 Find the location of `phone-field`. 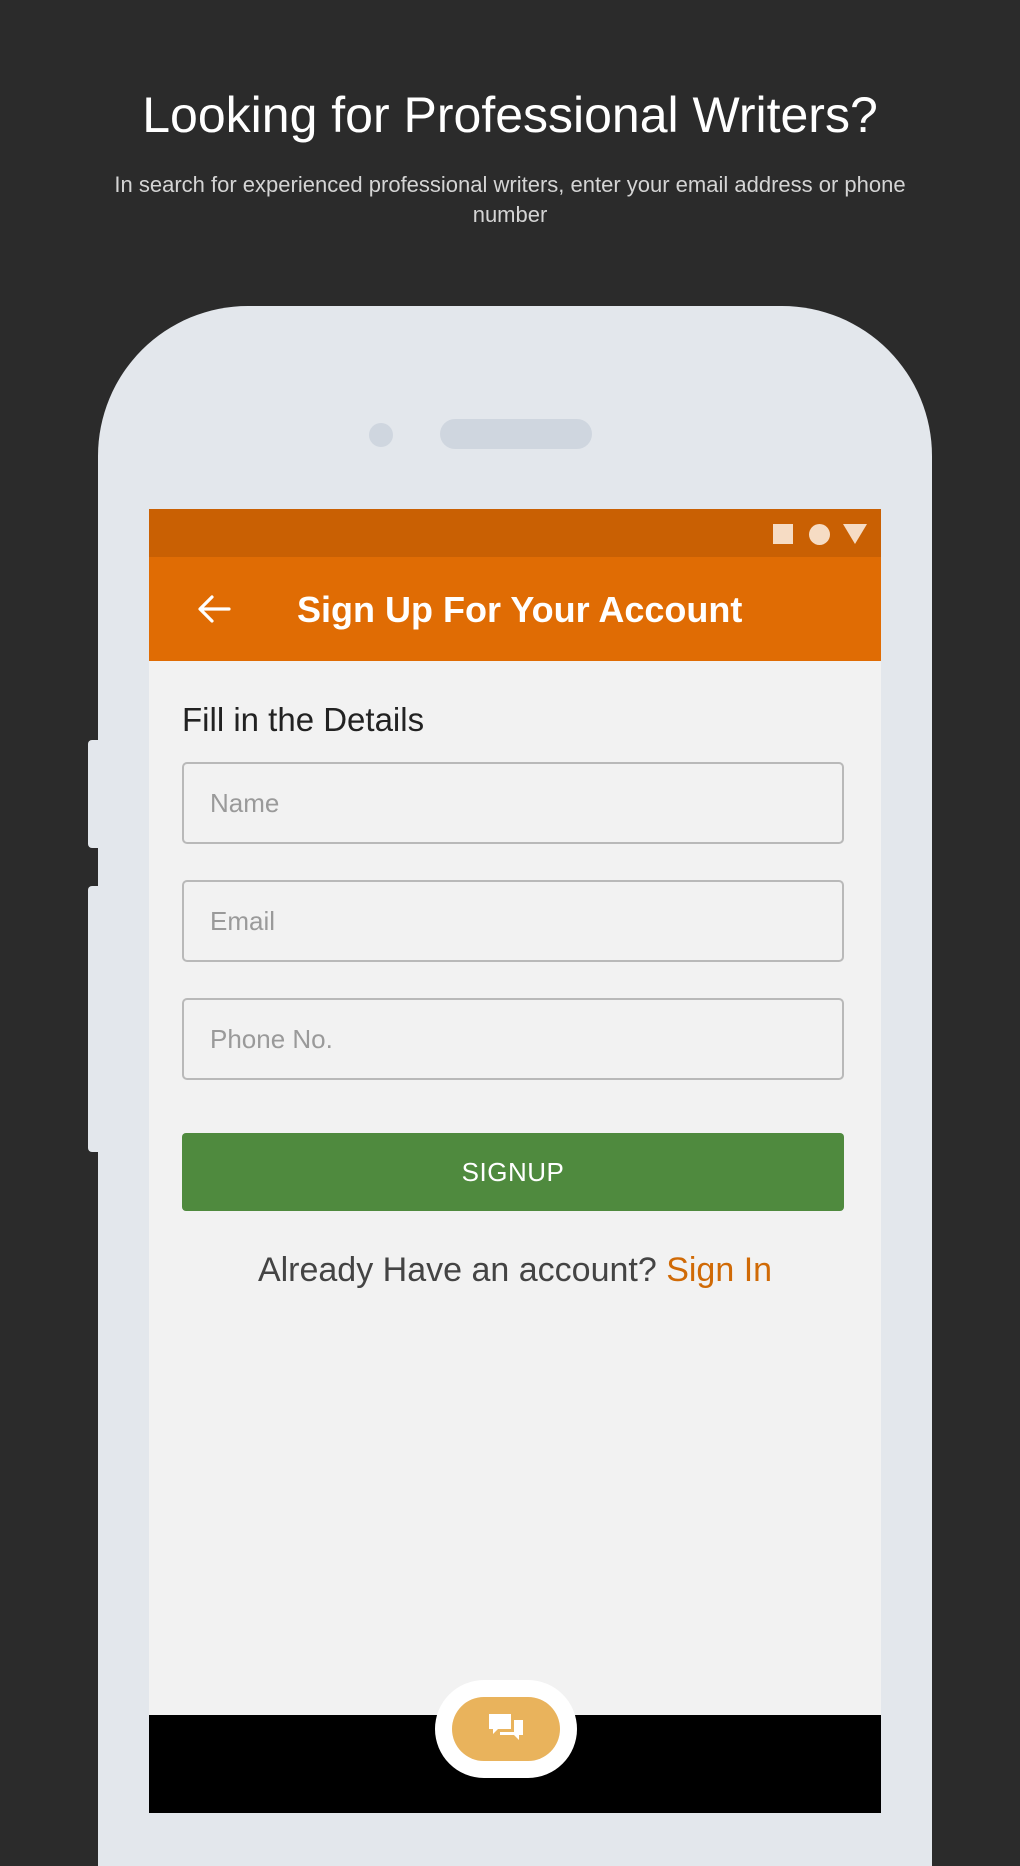

phone-field is located at coordinates (513, 1039).